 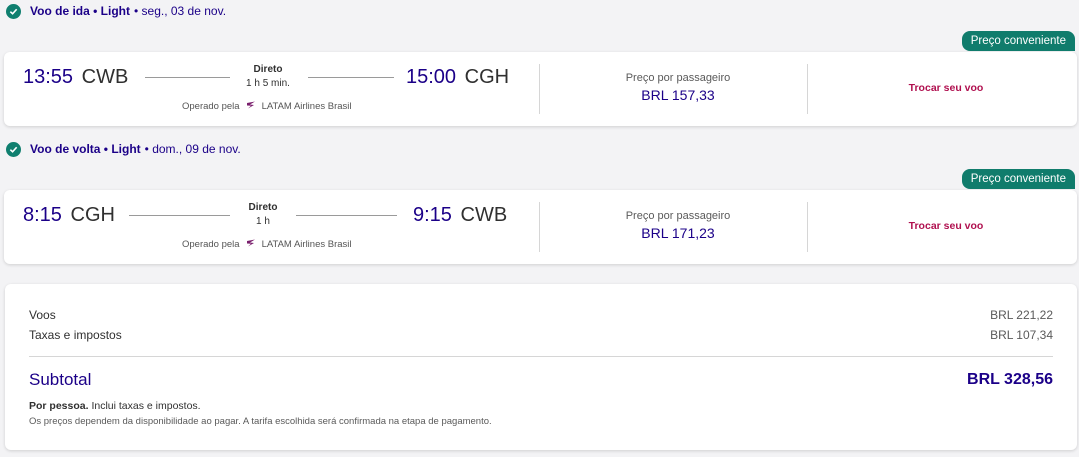 I want to click on arrival: 9:15 CWB, so click(x=460, y=215).